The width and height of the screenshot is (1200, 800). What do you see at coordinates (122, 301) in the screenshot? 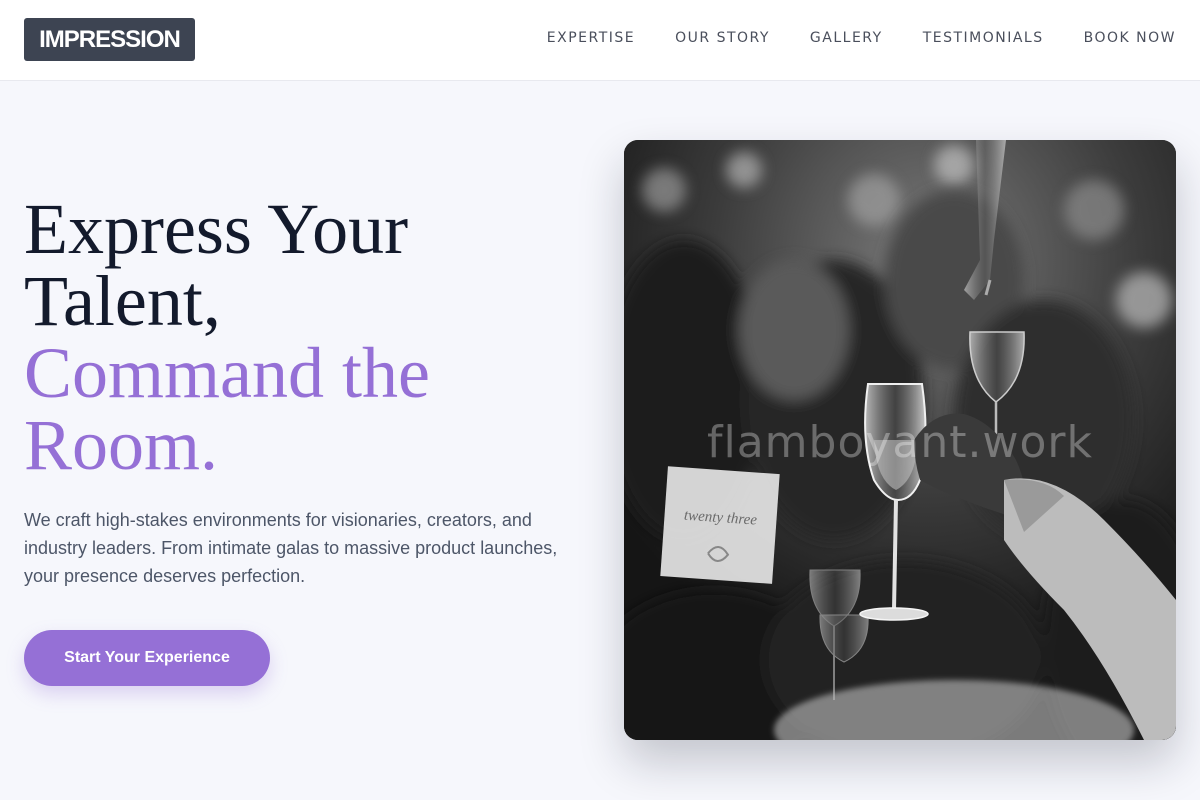
I see `headline-line-2: Talent,` at bounding box center [122, 301].